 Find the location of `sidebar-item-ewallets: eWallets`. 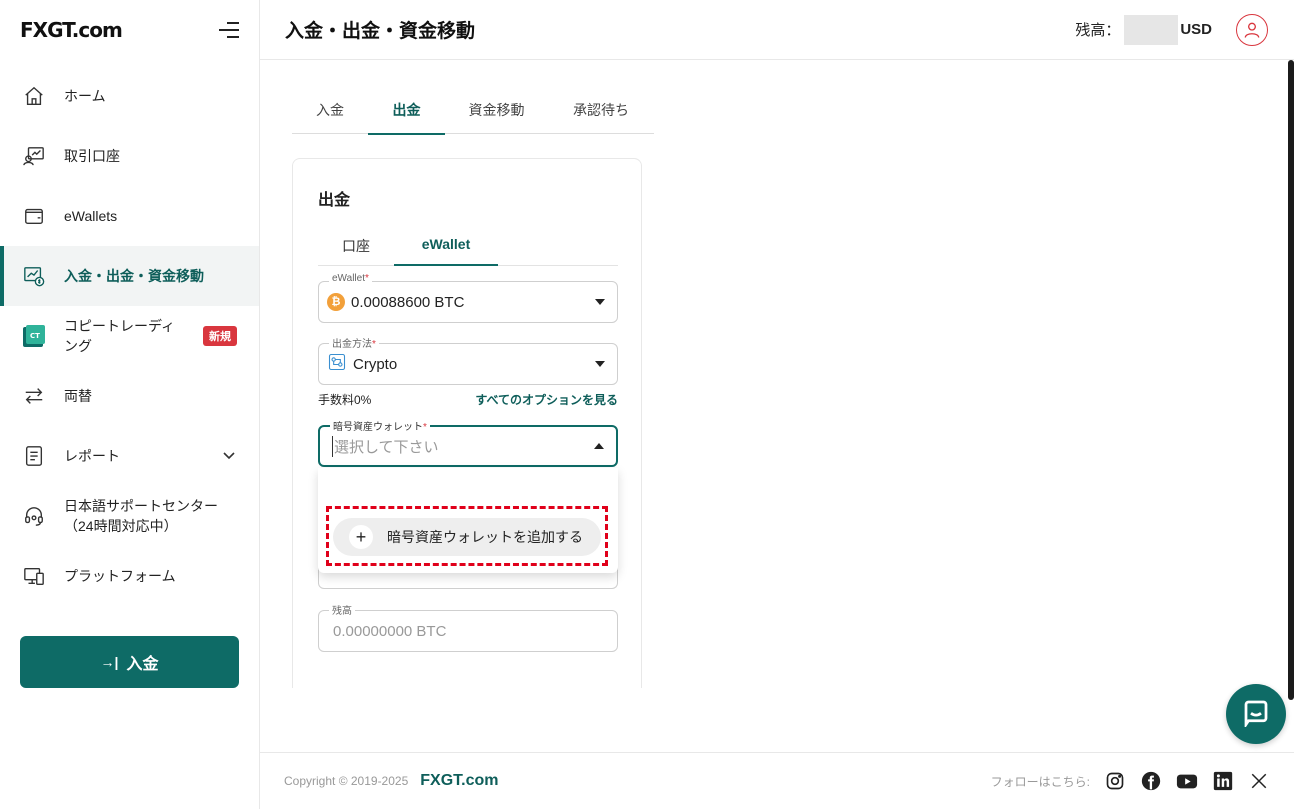

sidebar-item-ewallets: eWallets is located at coordinates (129, 216).